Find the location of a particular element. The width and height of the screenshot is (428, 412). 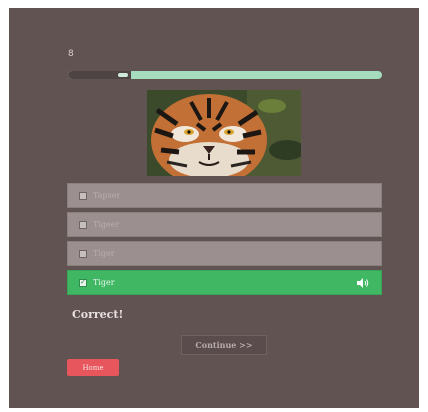

answer-option-3: Tiger is located at coordinates (224, 253).